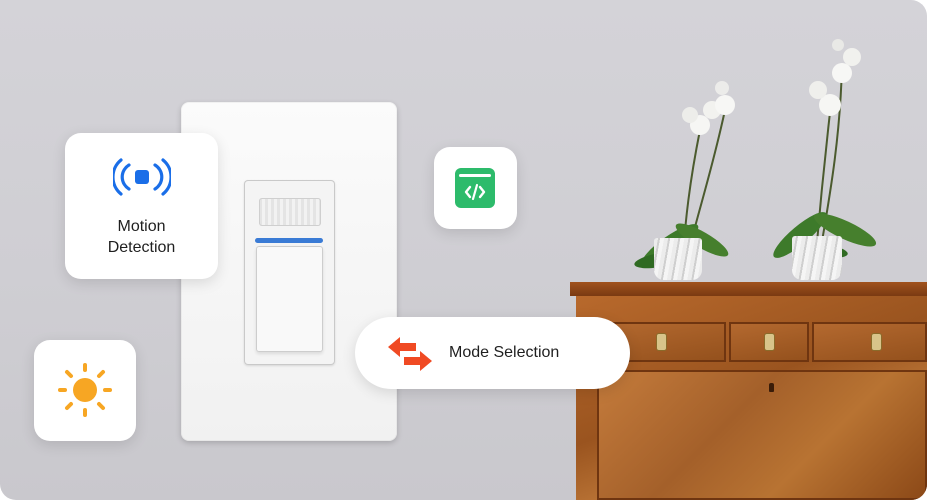 This screenshot has width=927, height=500. Describe the element at coordinates (289, 240) in the screenshot. I see `status-led-bar` at that location.